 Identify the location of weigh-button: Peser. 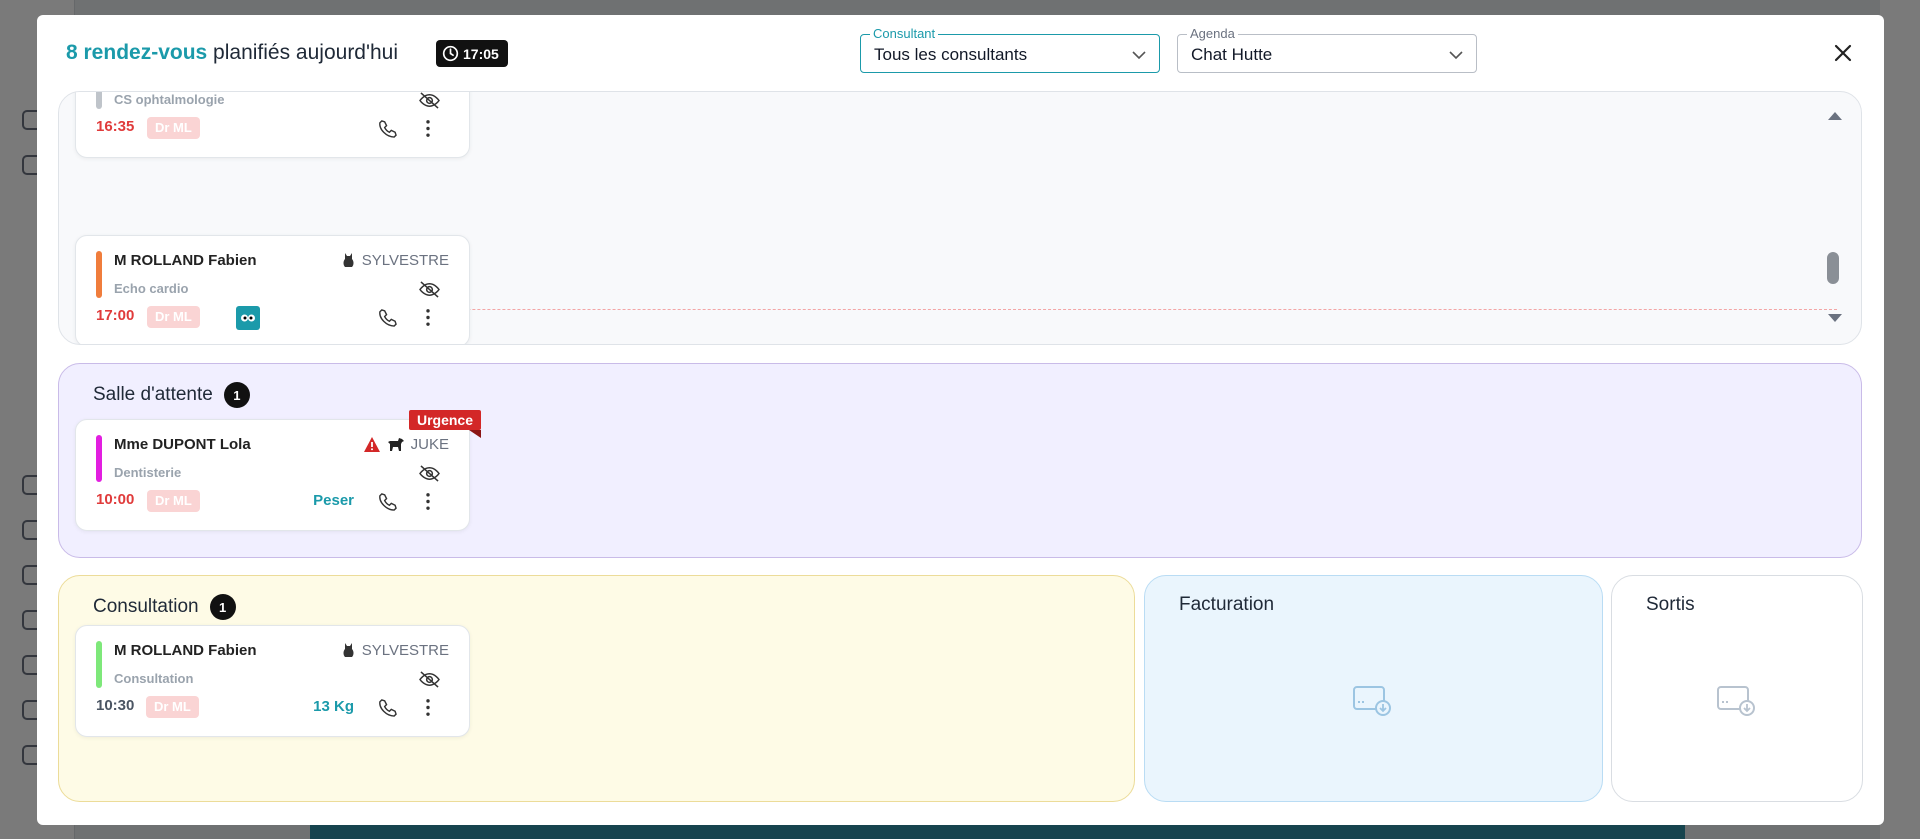
(333, 500).